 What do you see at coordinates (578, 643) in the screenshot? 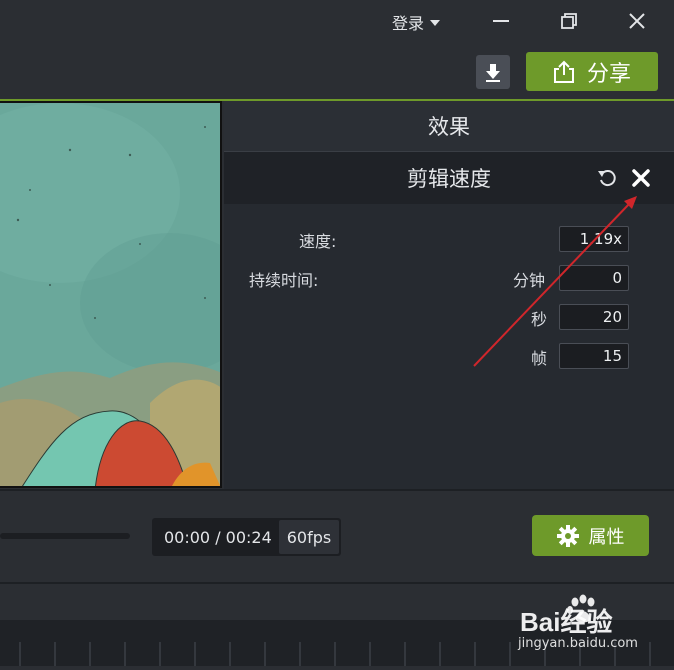
I see `watermark-url: jingyan.baidu.com` at bounding box center [578, 643].